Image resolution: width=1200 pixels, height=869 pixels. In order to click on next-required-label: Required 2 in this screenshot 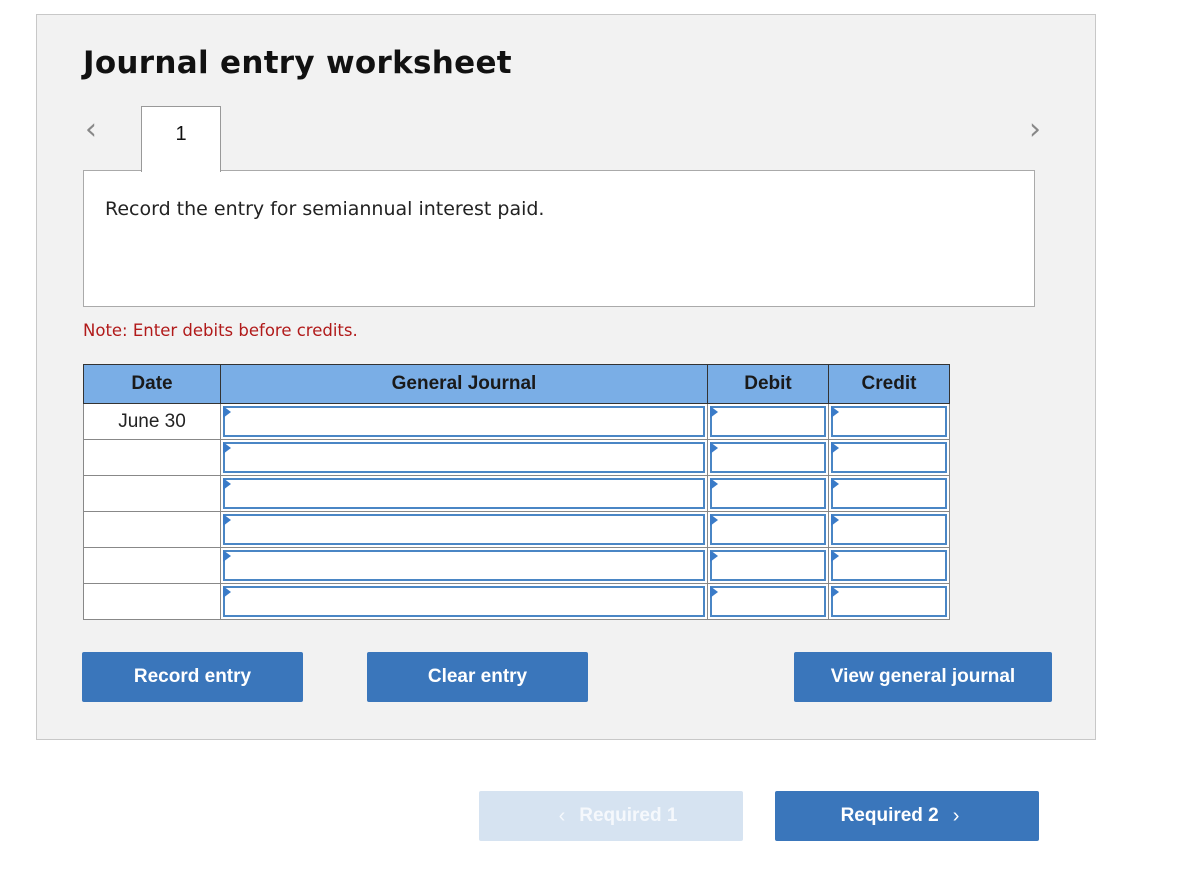, I will do `click(889, 815)`.